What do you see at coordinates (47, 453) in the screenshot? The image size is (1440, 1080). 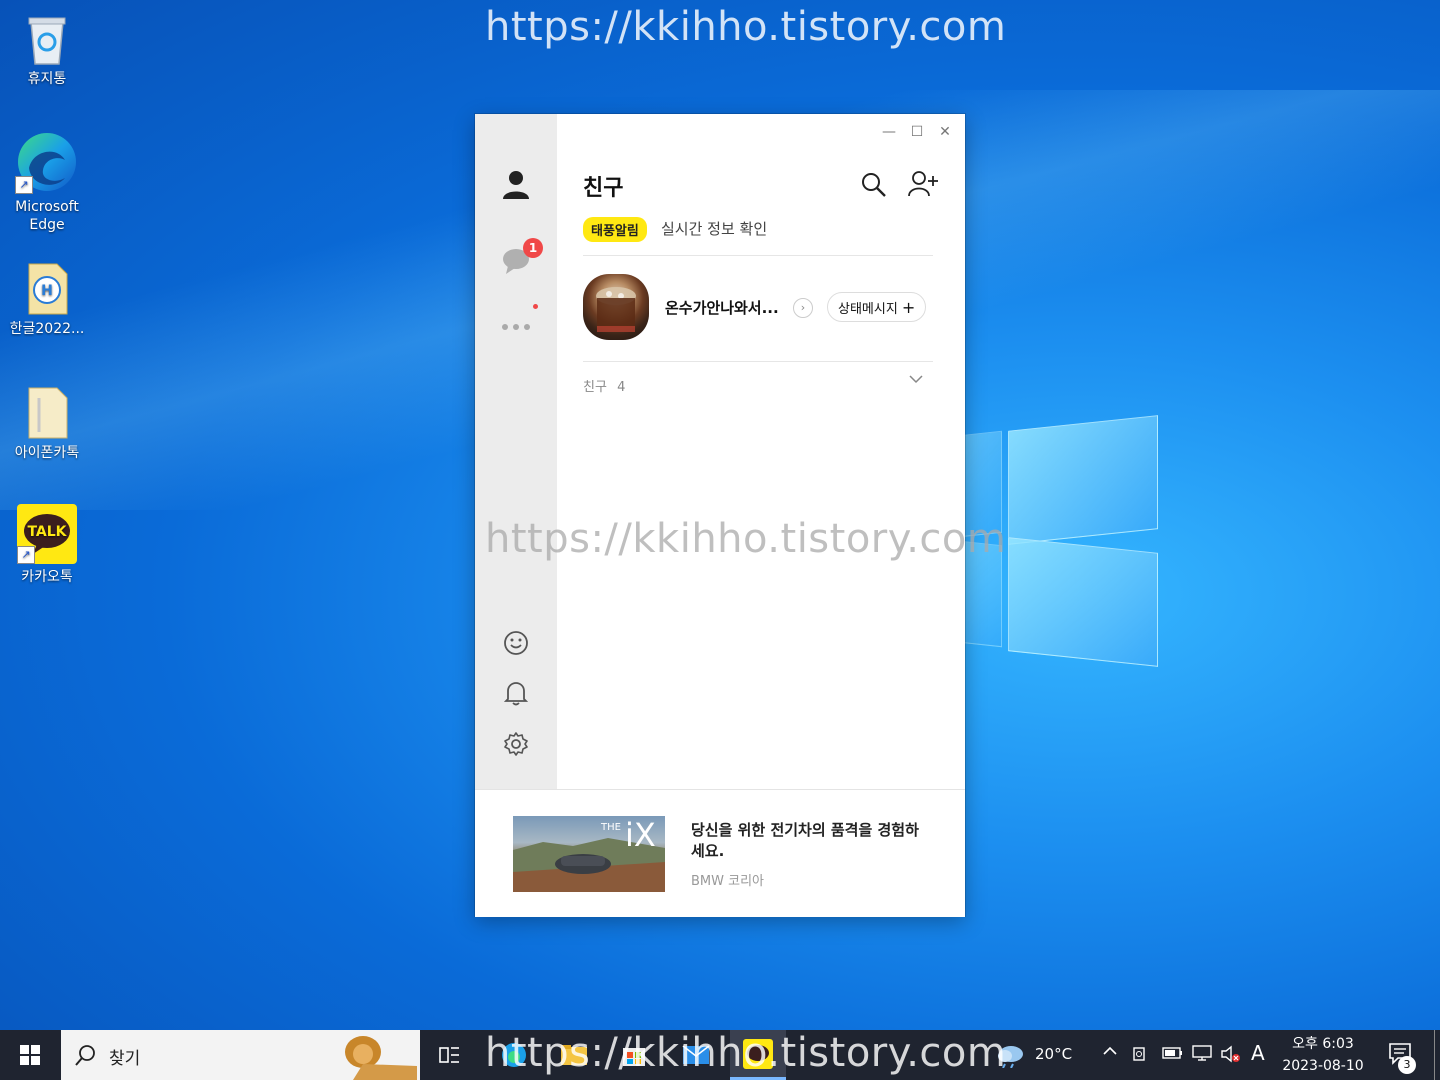 I see `desktop-icon-label: 아이폰카톡` at bounding box center [47, 453].